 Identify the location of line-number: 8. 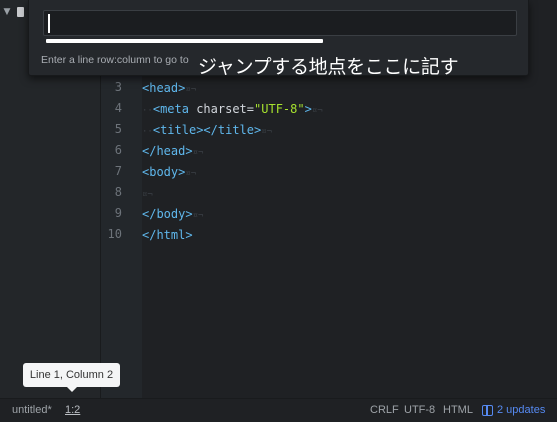
(107, 192).